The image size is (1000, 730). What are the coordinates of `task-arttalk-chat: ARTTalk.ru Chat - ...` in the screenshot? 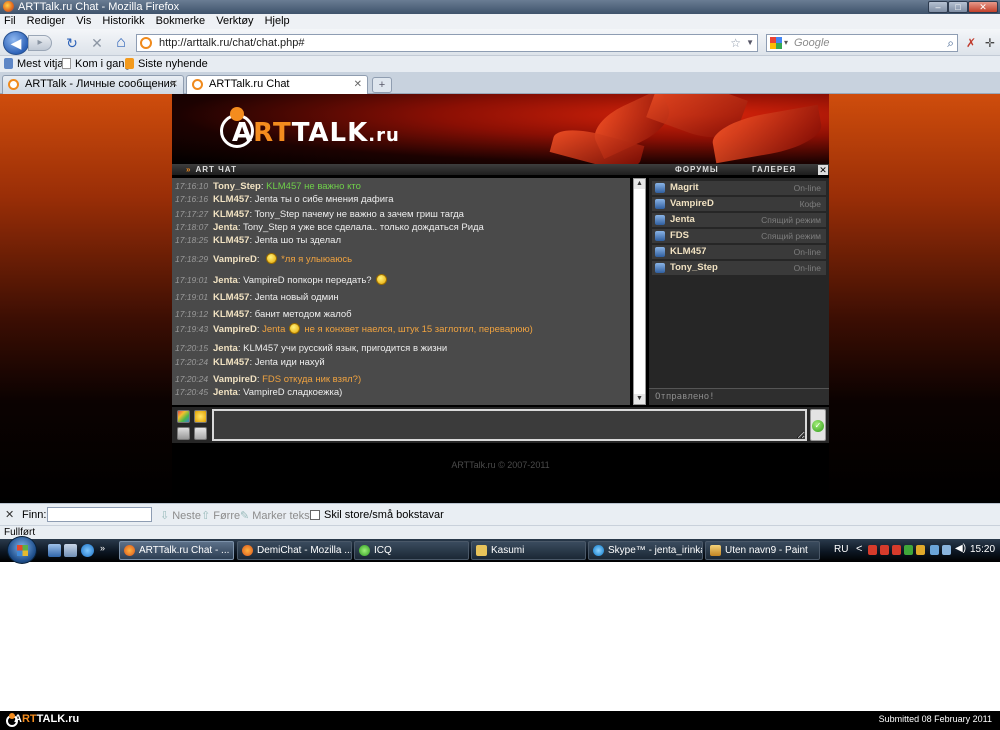 It's located at (176, 550).